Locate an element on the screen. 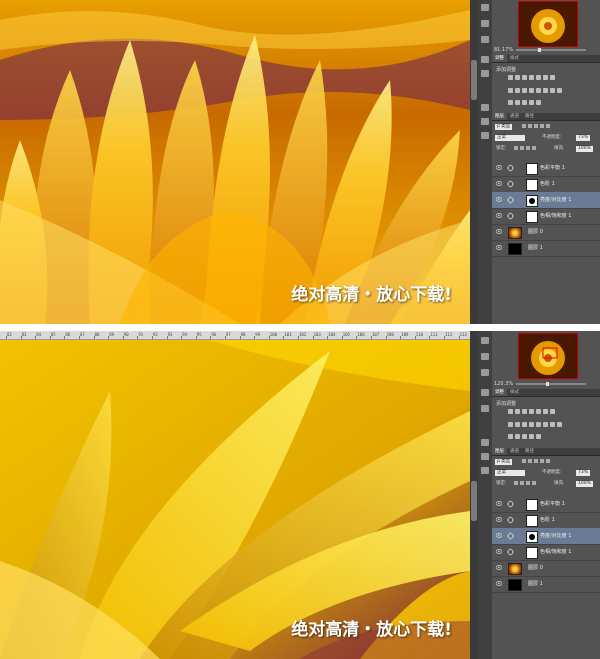  zoom-level: 120.3% is located at coordinates (503, 384).